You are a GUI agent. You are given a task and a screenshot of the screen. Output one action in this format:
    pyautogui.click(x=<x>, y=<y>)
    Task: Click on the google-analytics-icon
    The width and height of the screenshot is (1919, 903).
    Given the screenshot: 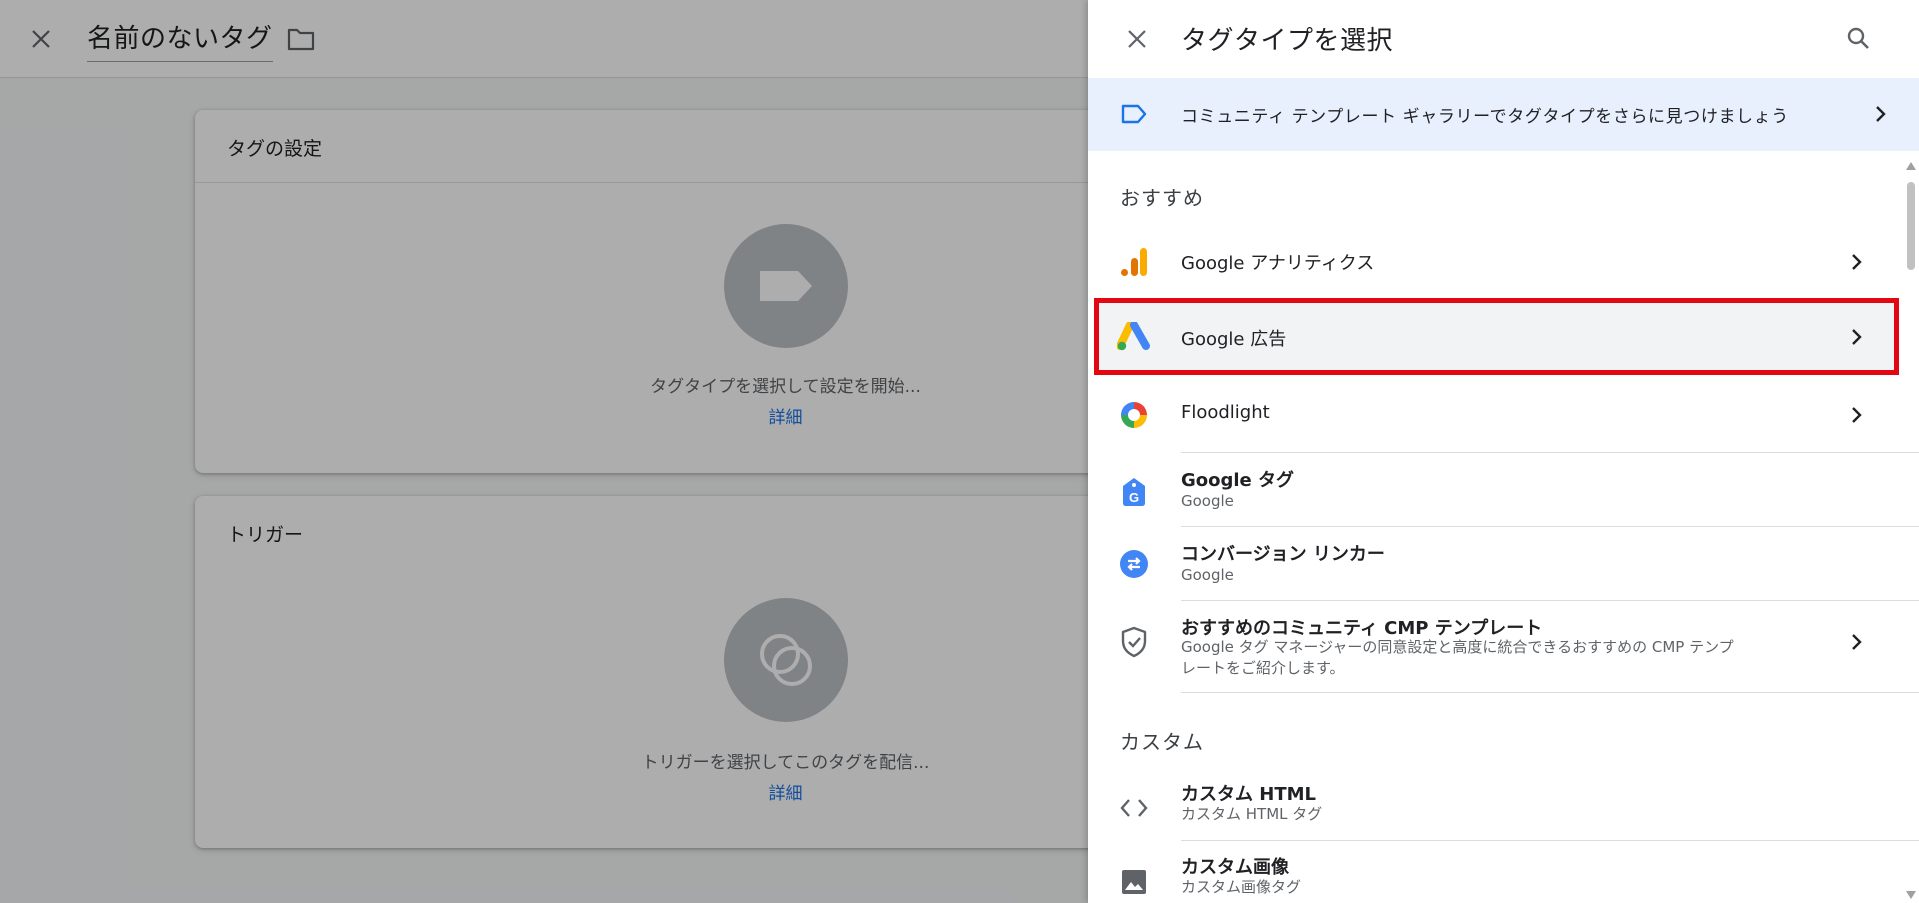 What is the action you would take?
    pyautogui.click(x=1134, y=262)
    